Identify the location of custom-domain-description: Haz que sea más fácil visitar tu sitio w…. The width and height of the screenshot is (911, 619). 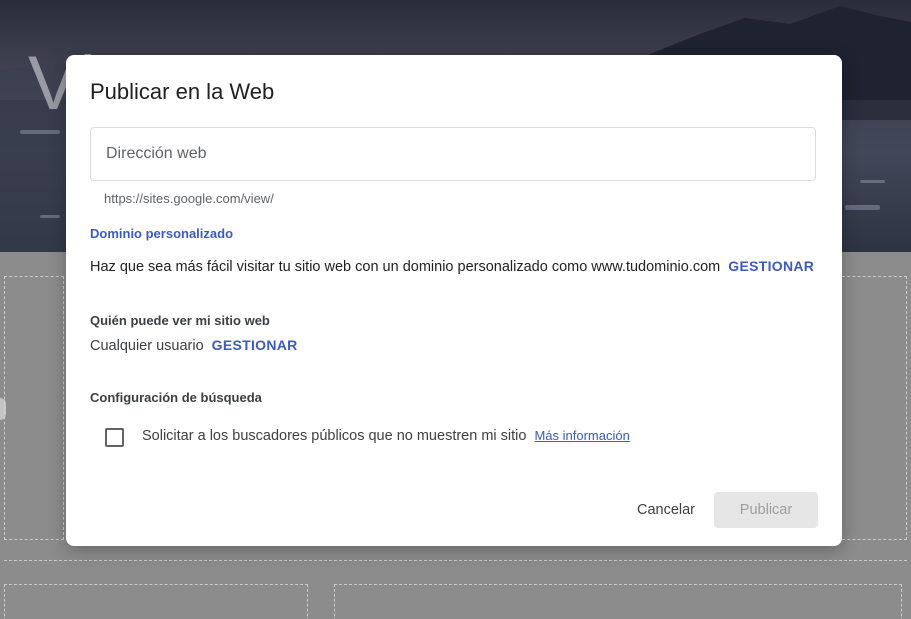
(405, 267).